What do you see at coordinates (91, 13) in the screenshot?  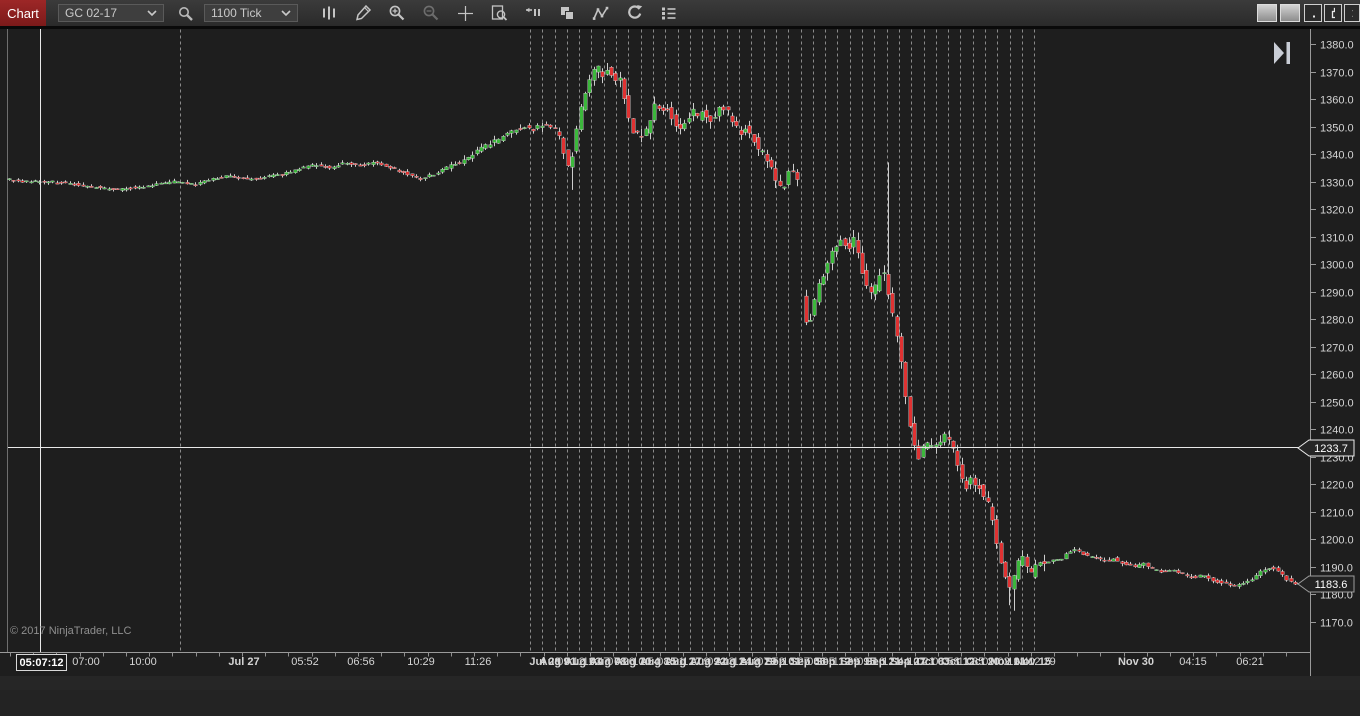 I see `instrument-selector-value: GC 02-17` at bounding box center [91, 13].